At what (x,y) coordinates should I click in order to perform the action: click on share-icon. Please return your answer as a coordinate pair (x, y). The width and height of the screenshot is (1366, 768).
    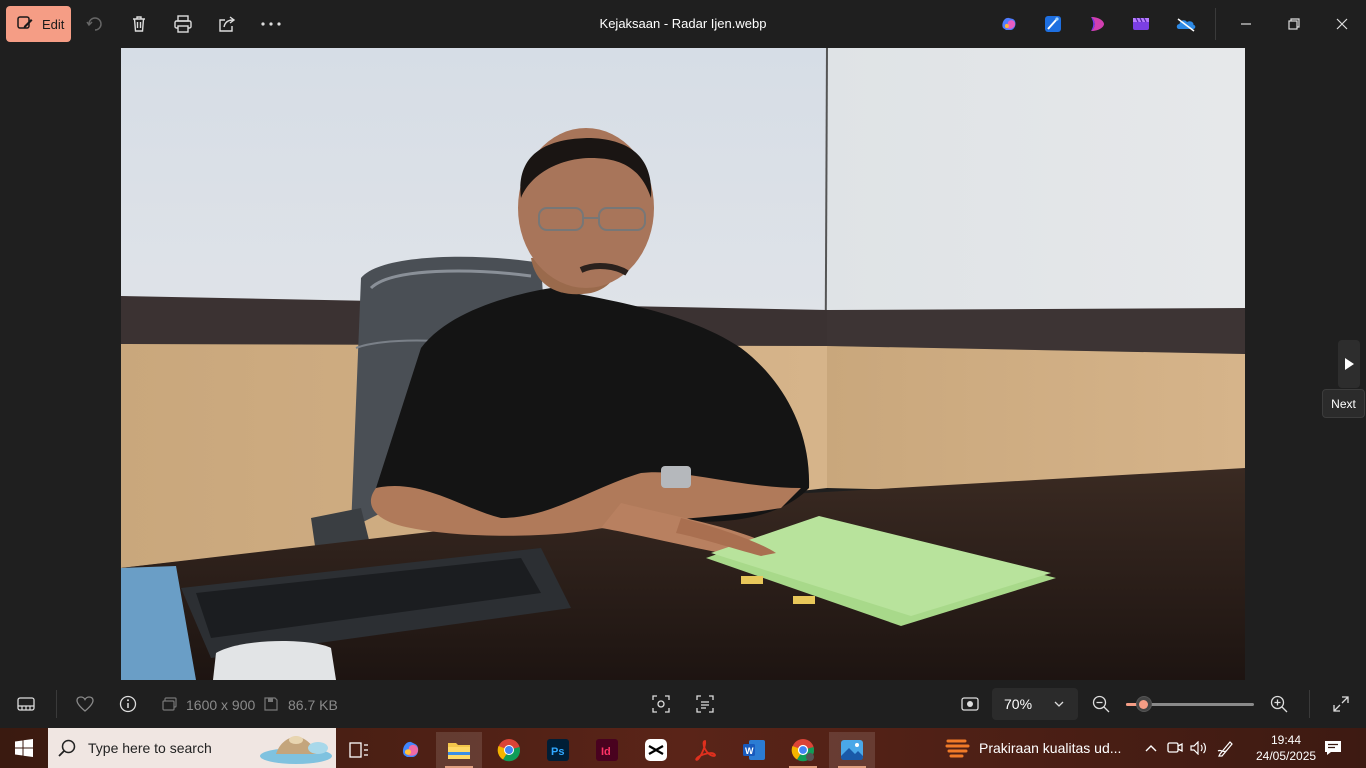
    Looking at the image, I should click on (227, 24).